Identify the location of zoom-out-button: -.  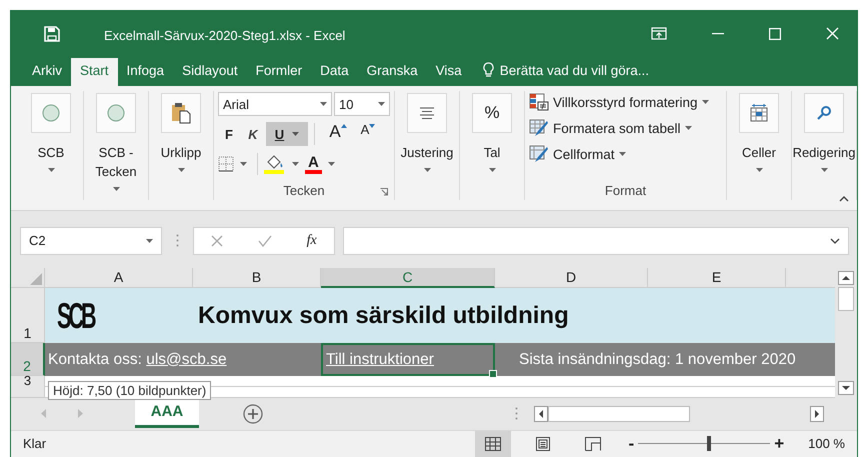
(631, 444).